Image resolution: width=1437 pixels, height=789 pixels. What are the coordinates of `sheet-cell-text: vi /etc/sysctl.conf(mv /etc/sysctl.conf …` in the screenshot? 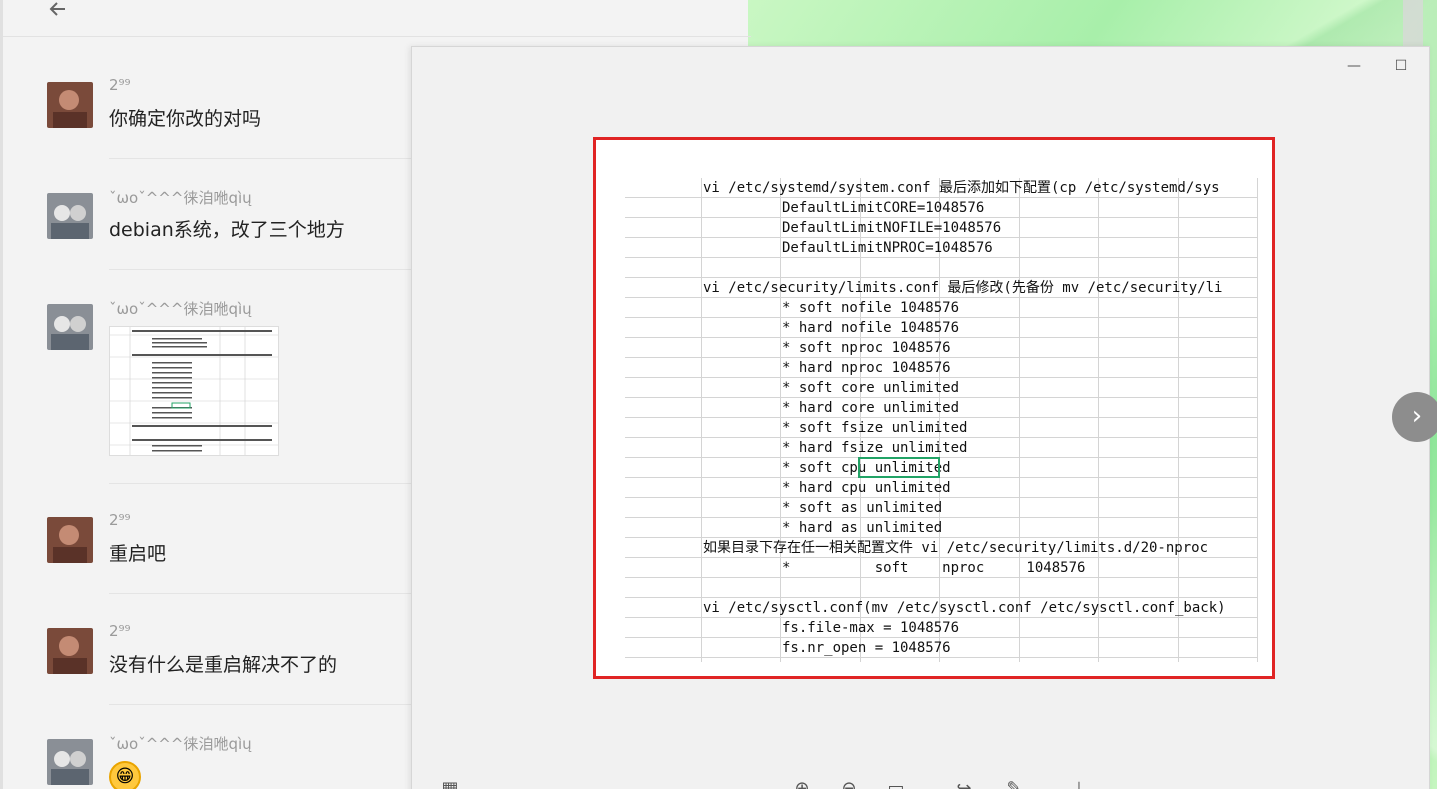 It's located at (964, 608).